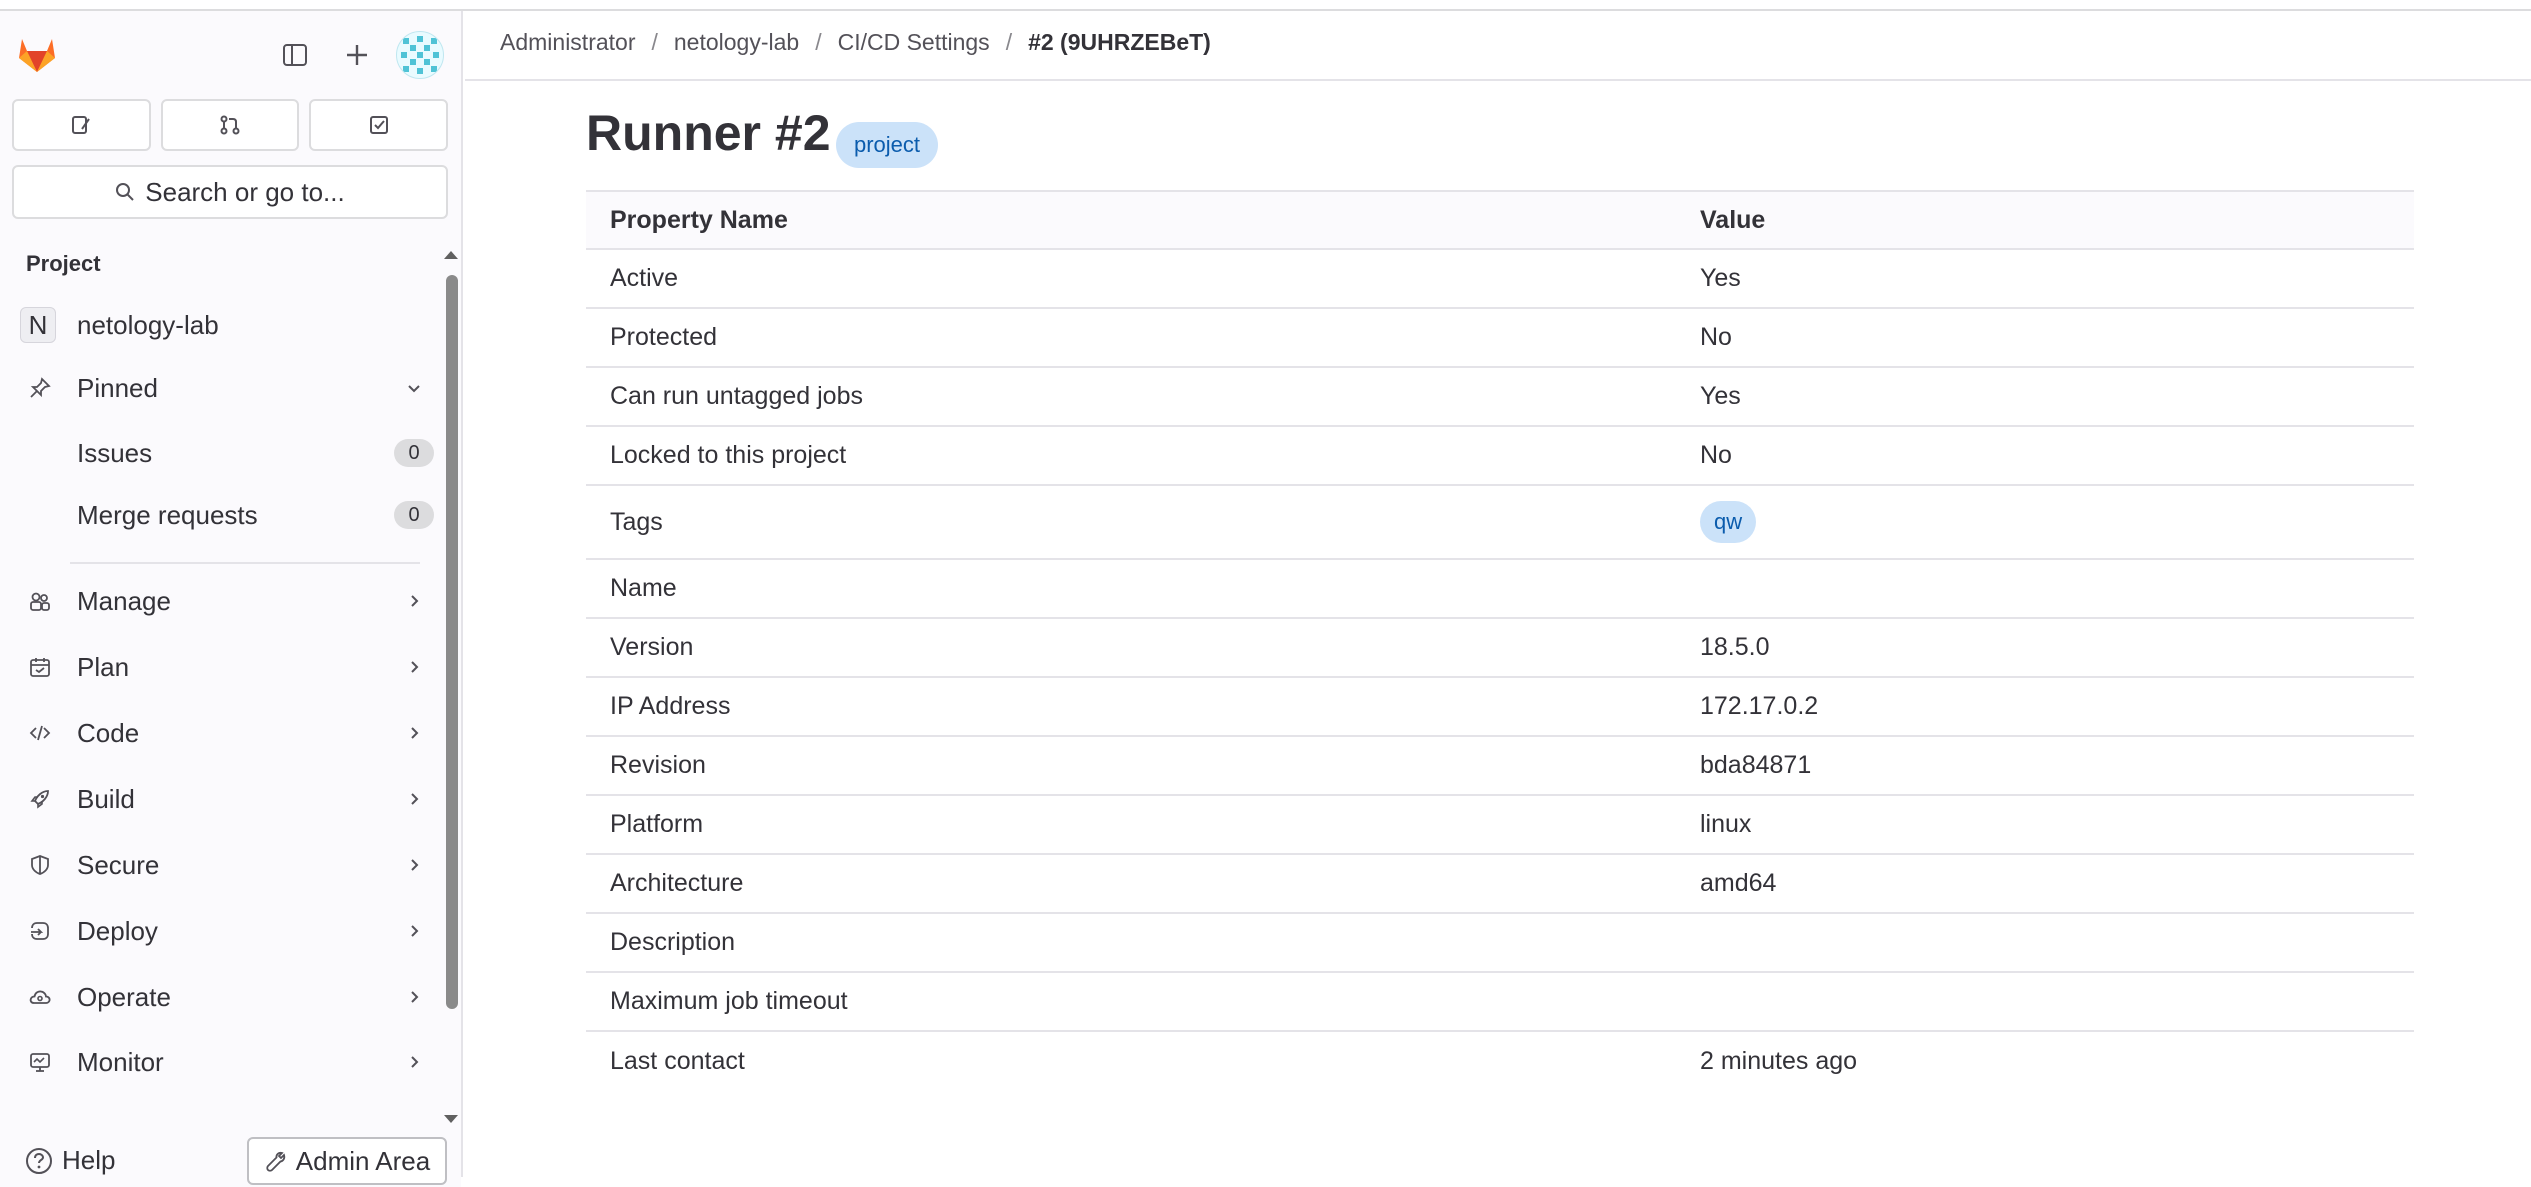 The height and width of the screenshot is (1187, 2531). I want to click on tag-badge: qw, so click(1728, 522).